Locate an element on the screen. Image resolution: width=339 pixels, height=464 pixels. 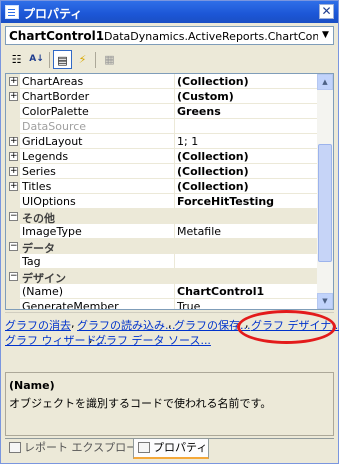
property-toolbar: ☷ A↓ ▤ ⚡ ▦ is located at coordinates (169, 60).